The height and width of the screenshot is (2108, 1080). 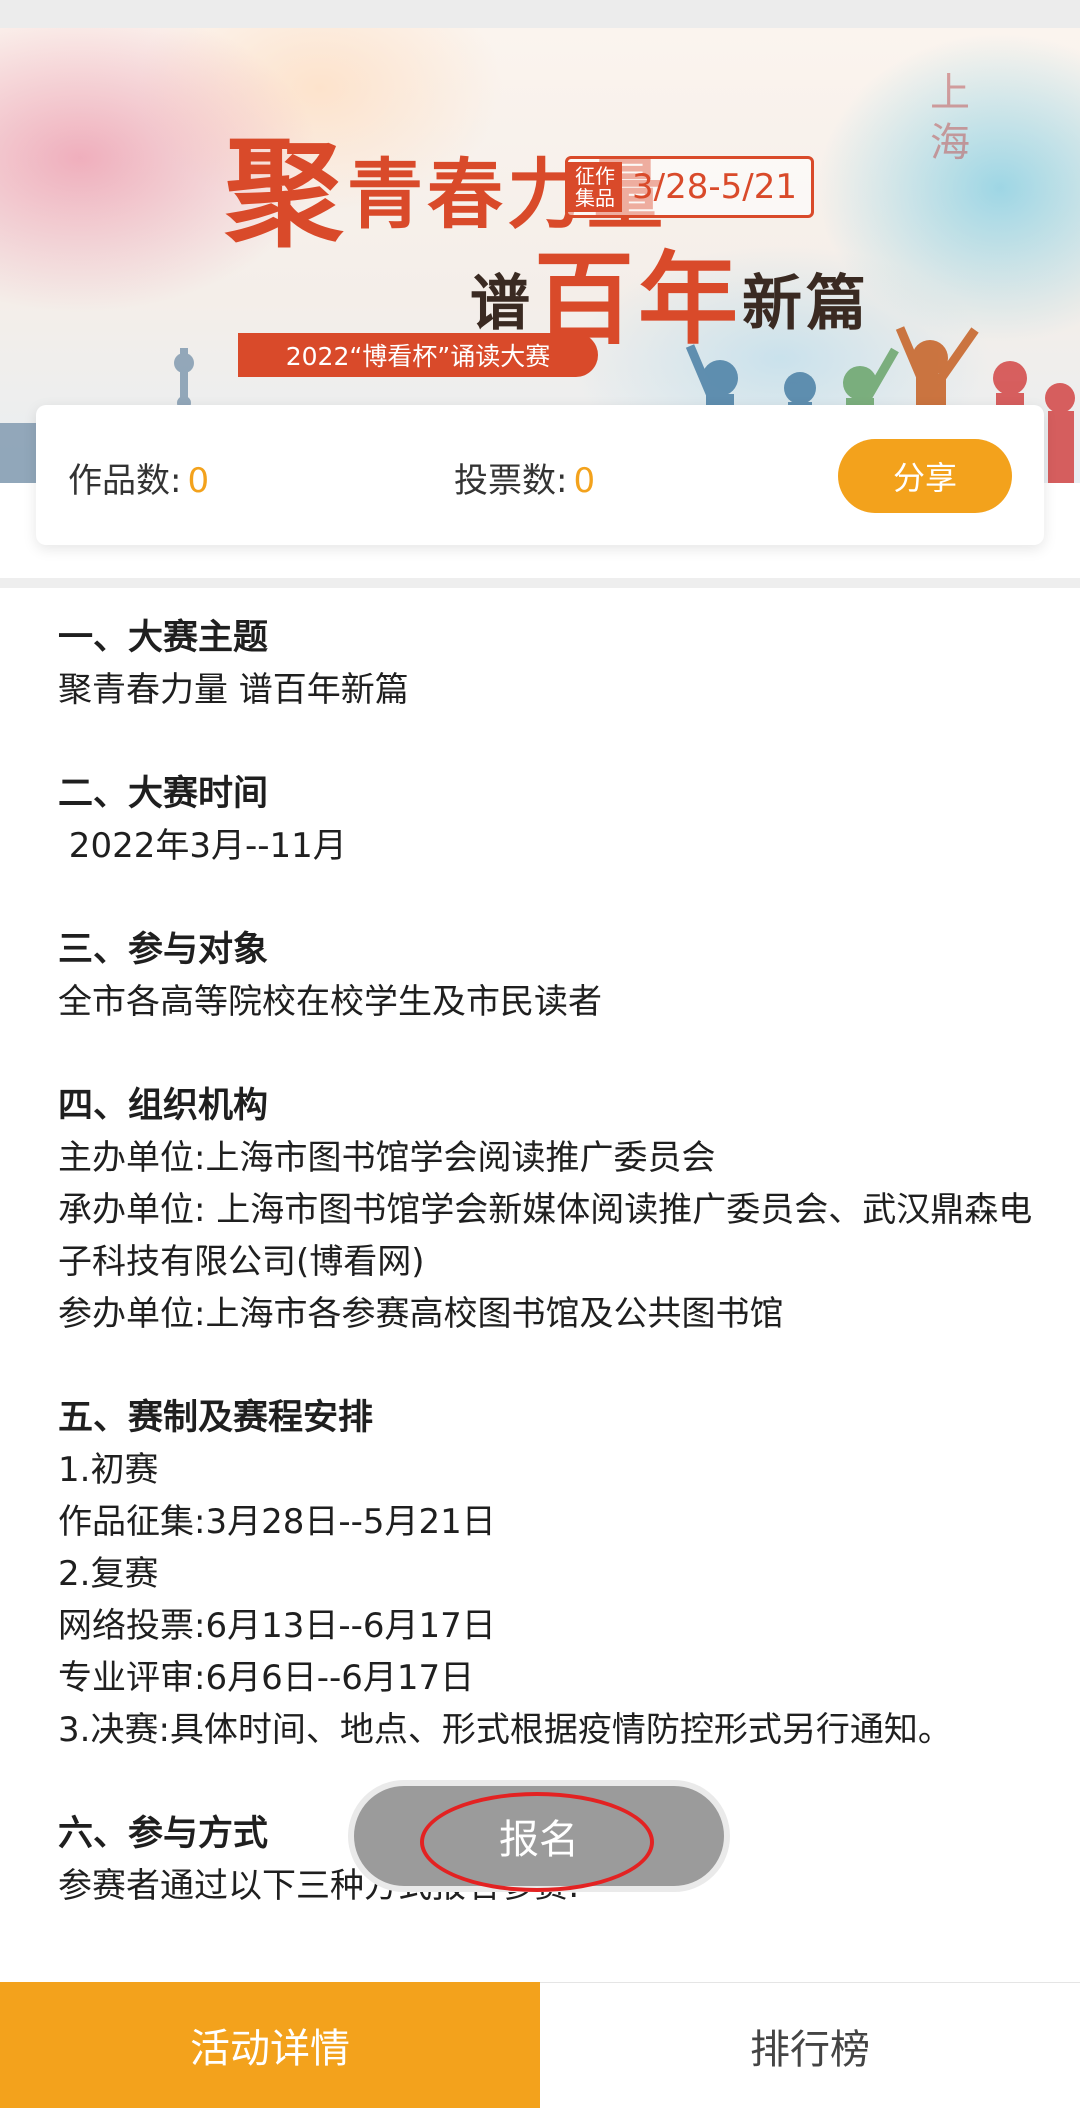 What do you see at coordinates (270, 2045) in the screenshot?
I see `tab-details: 活动详情` at bounding box center [270, 2045].